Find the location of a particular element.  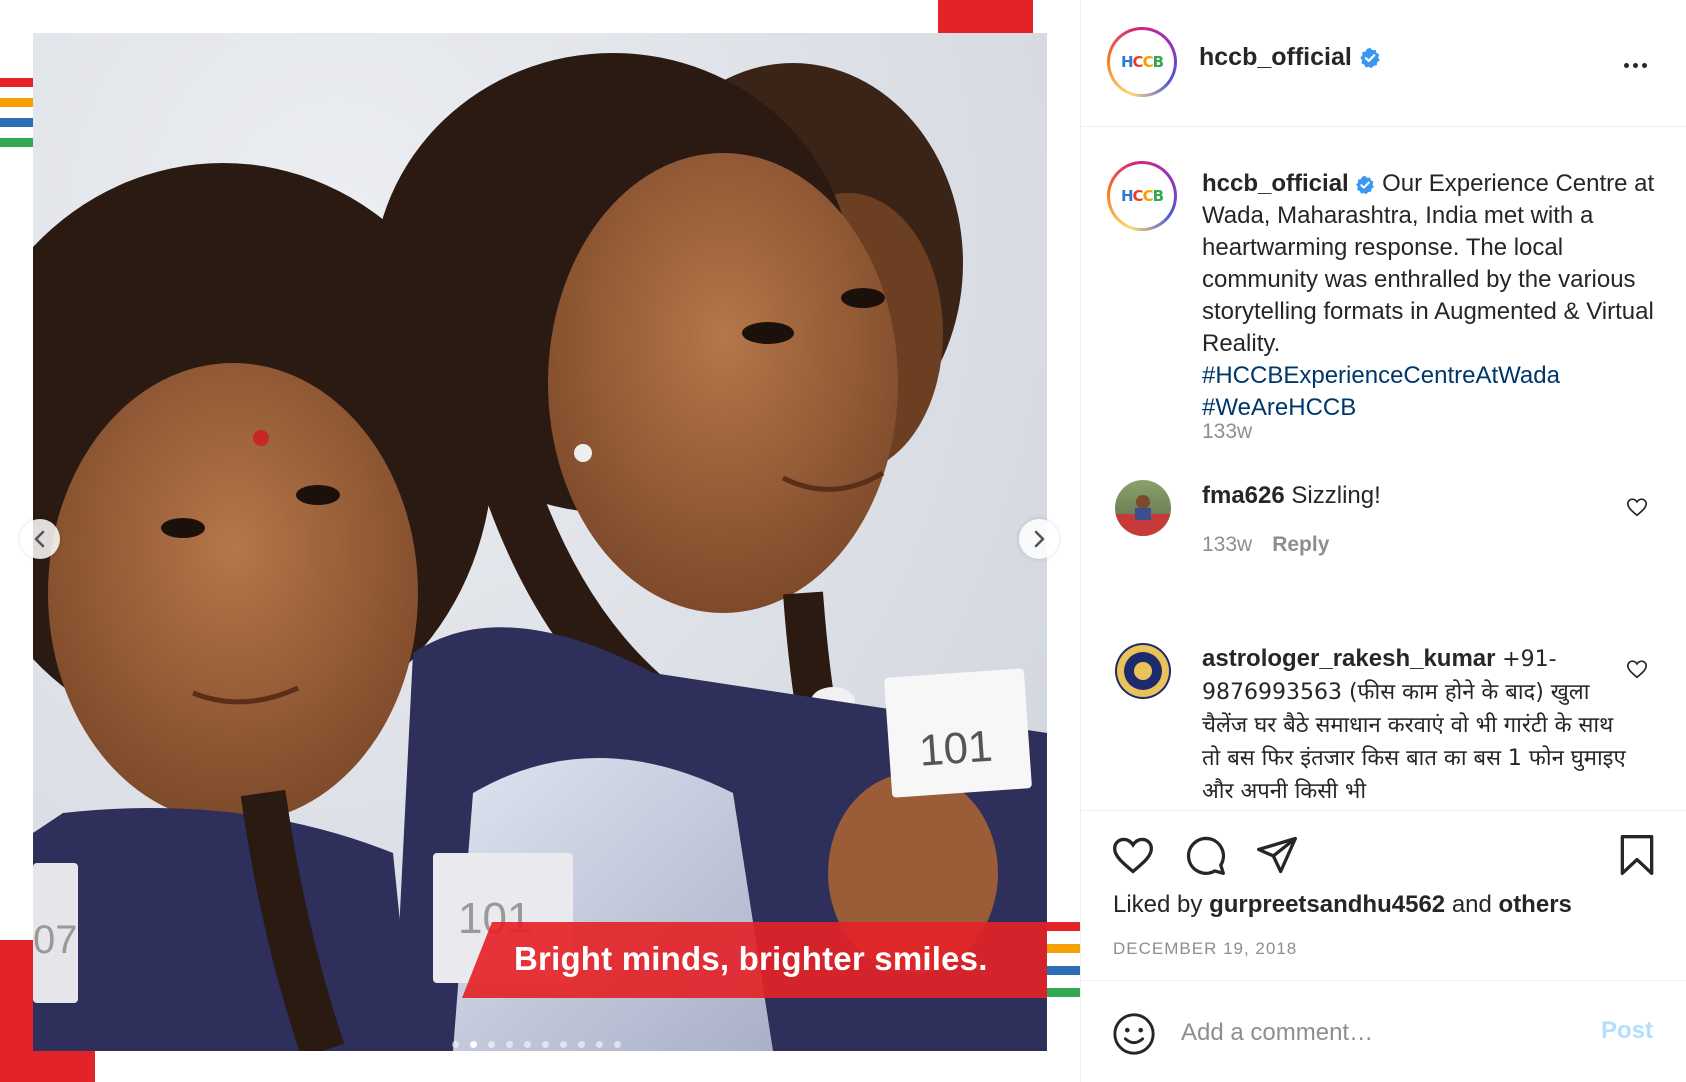

caption-time: 133w is located at coordinates (1227, 432).